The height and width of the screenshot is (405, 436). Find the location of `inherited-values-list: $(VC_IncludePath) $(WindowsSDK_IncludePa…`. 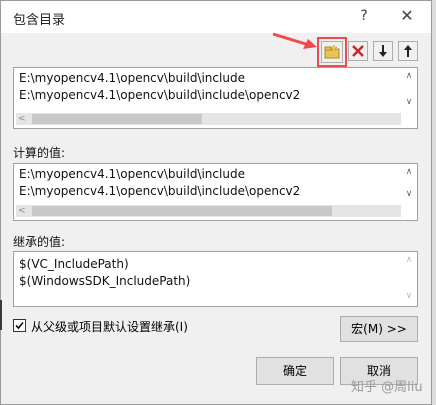

inherited-values-list: $(VC_IncludePath) $(WindowsSDK_IncludePa… is located at coordinates (215, 279).